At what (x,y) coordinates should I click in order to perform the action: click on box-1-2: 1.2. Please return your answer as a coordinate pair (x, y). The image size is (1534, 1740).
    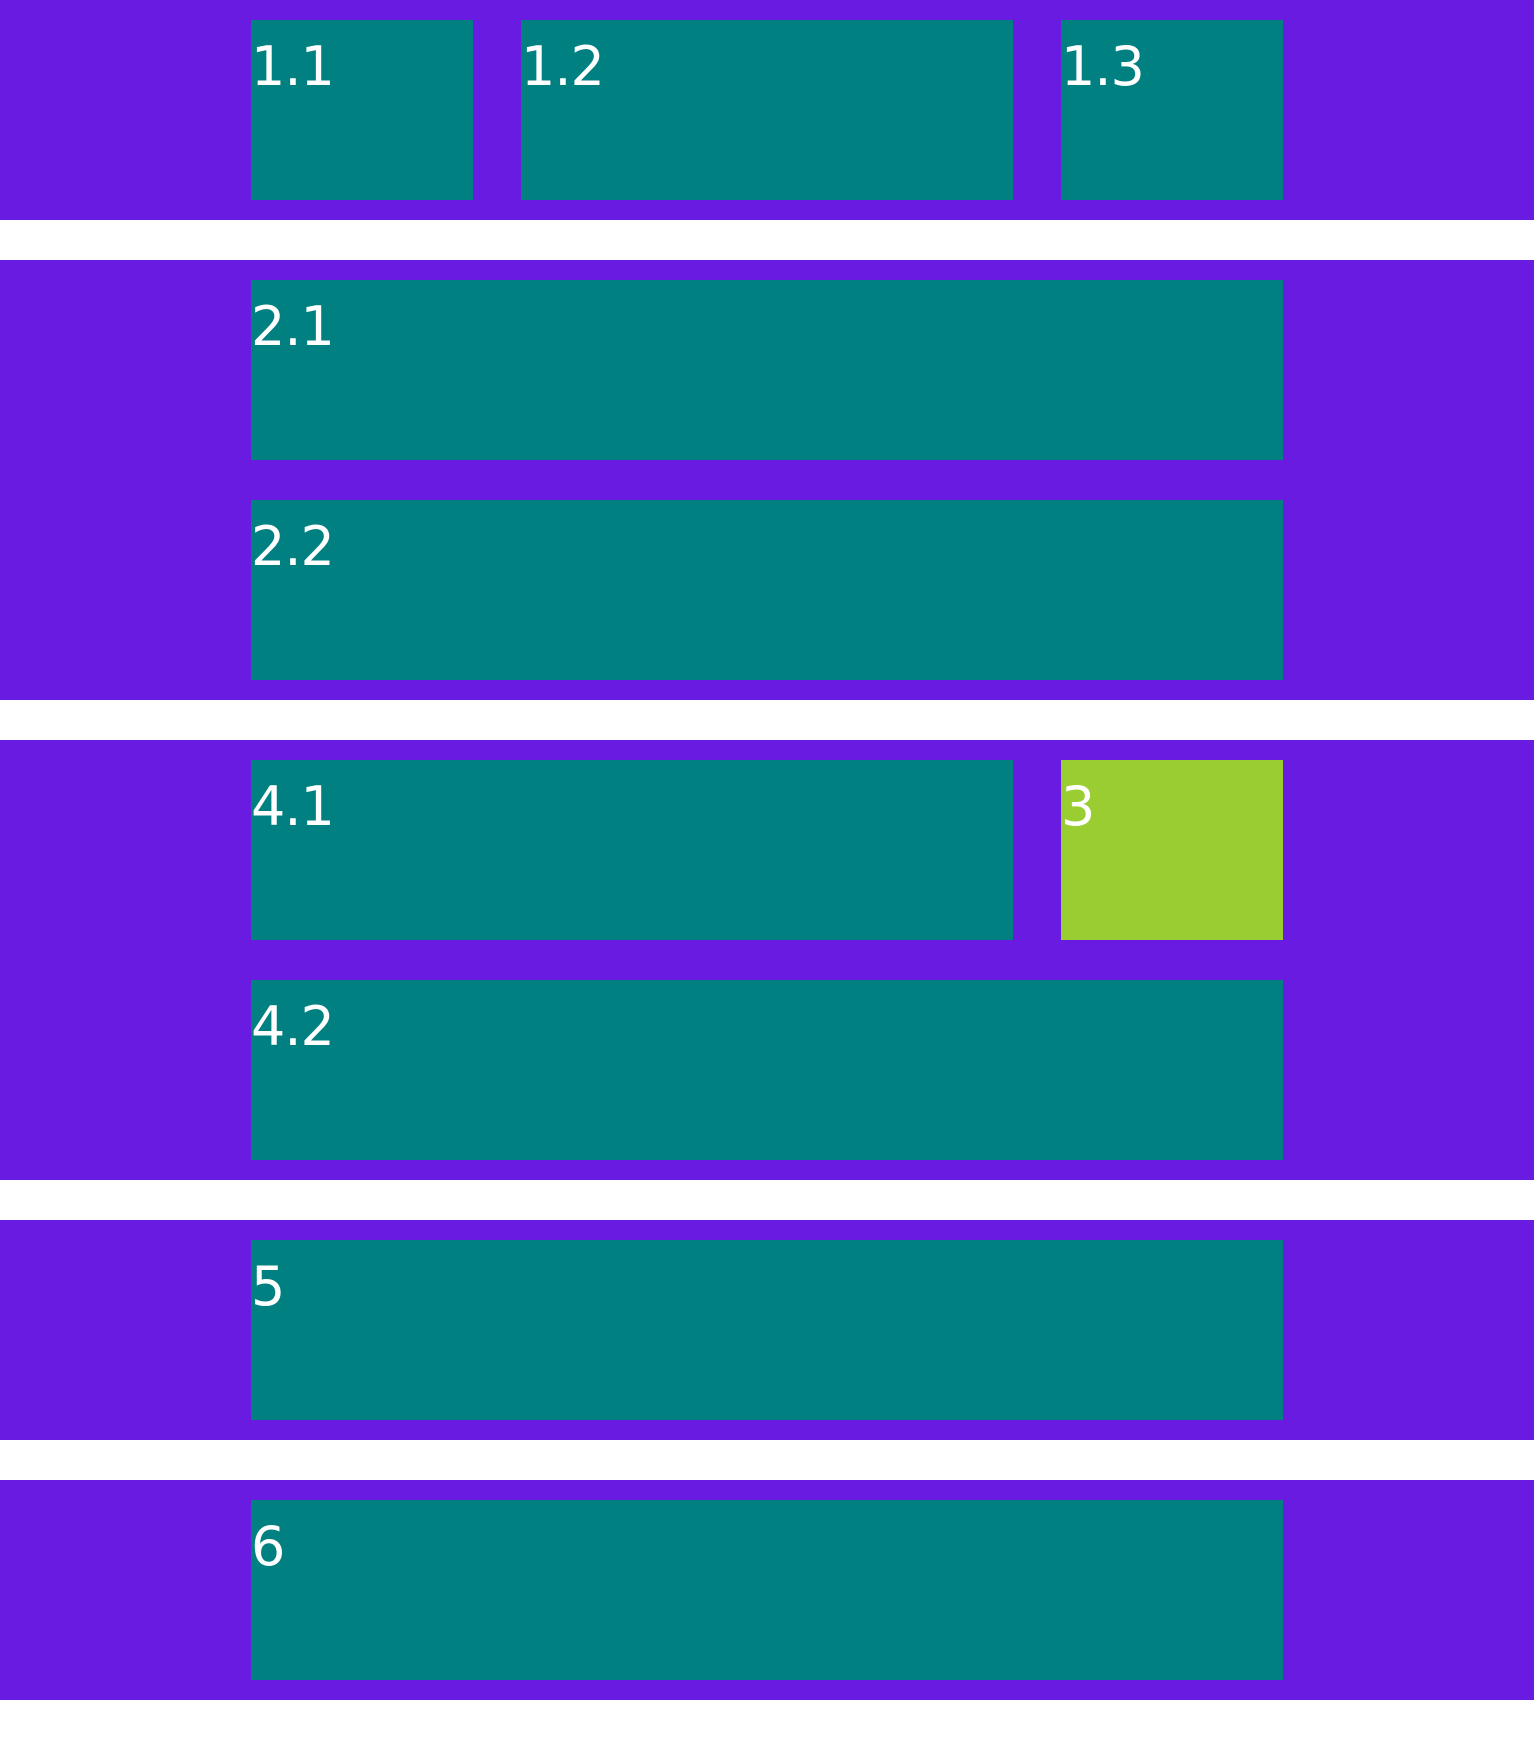
    Looking at the image, I should click on (767, 110).